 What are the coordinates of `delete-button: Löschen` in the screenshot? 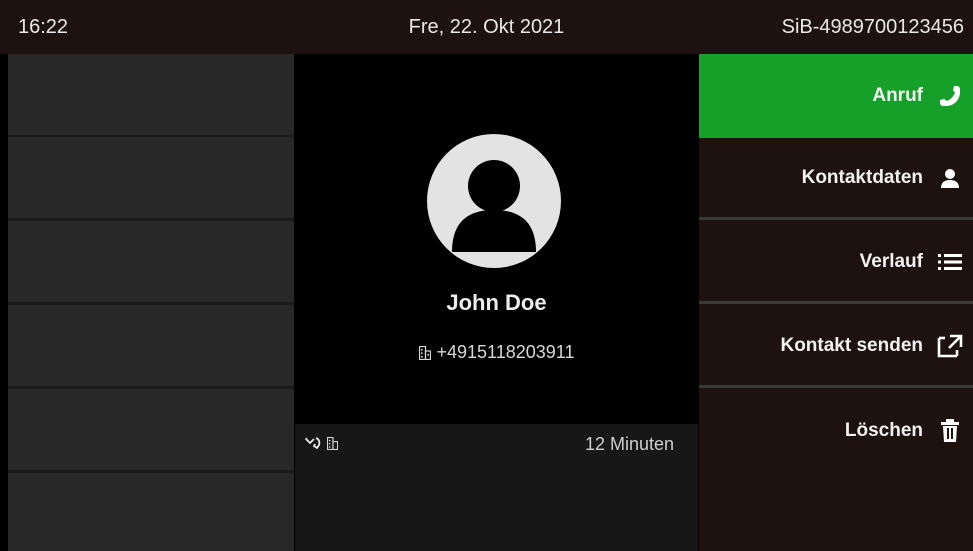 It's located at (836, 431).